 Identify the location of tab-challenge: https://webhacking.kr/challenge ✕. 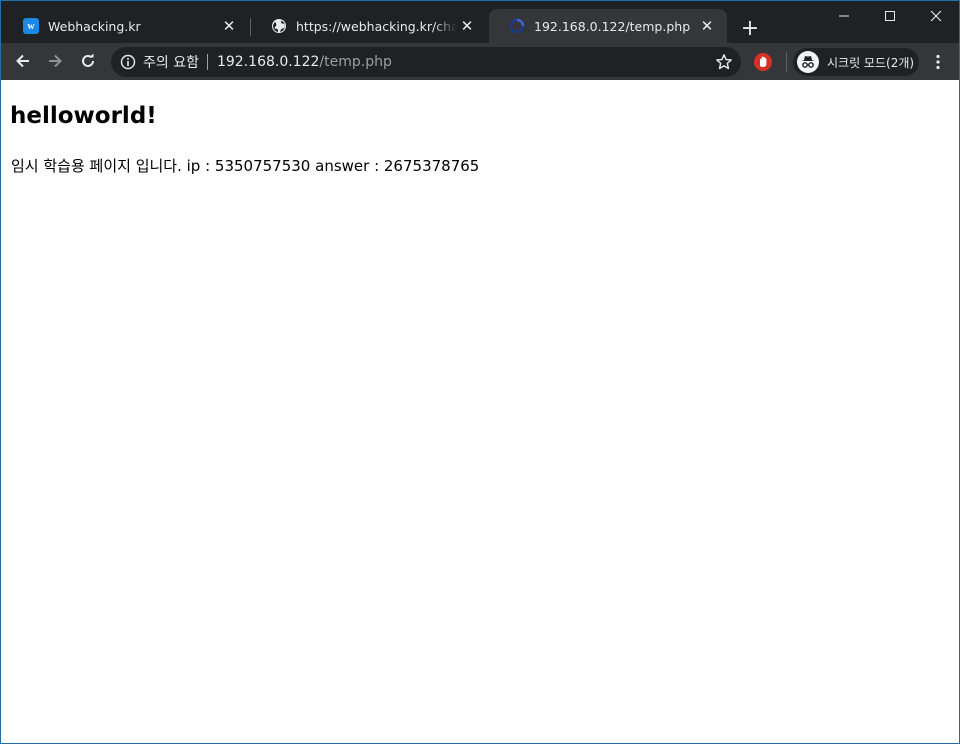
(369, 26).